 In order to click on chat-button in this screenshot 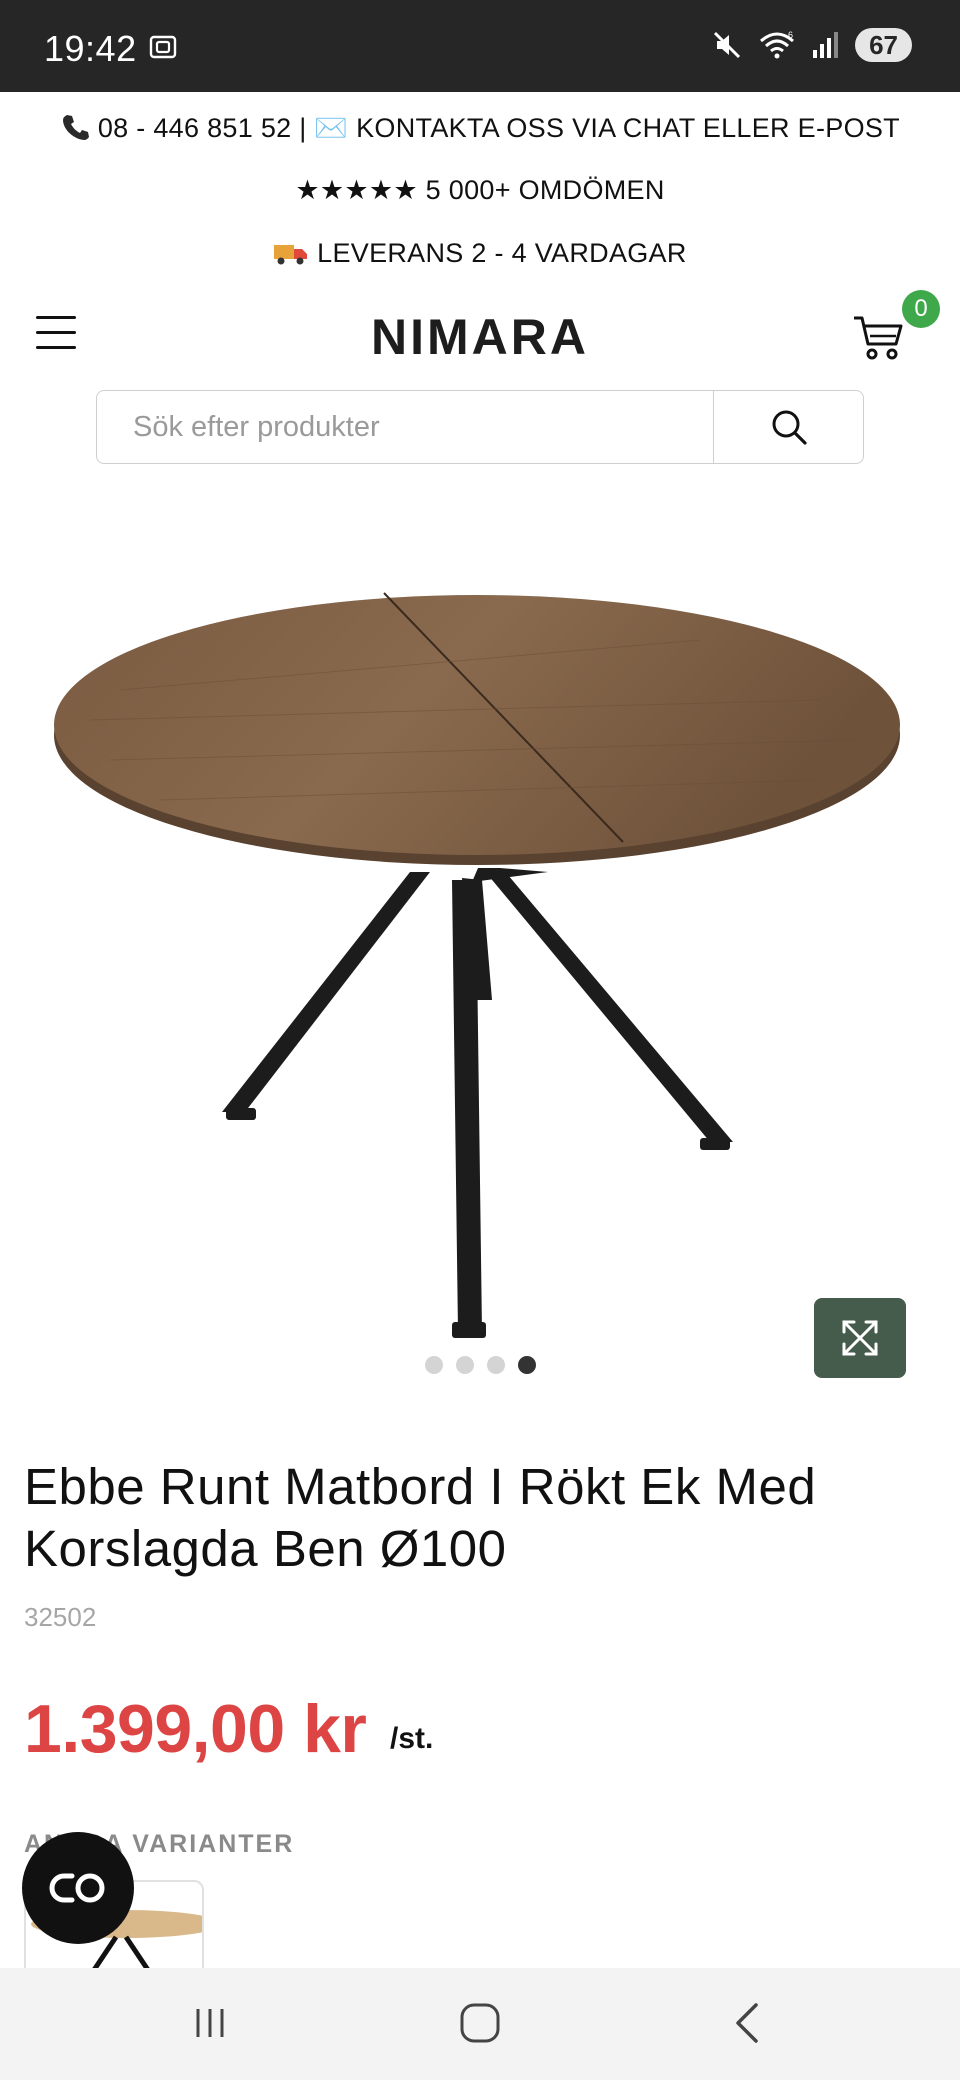, I will do `click(78, 1888)`.